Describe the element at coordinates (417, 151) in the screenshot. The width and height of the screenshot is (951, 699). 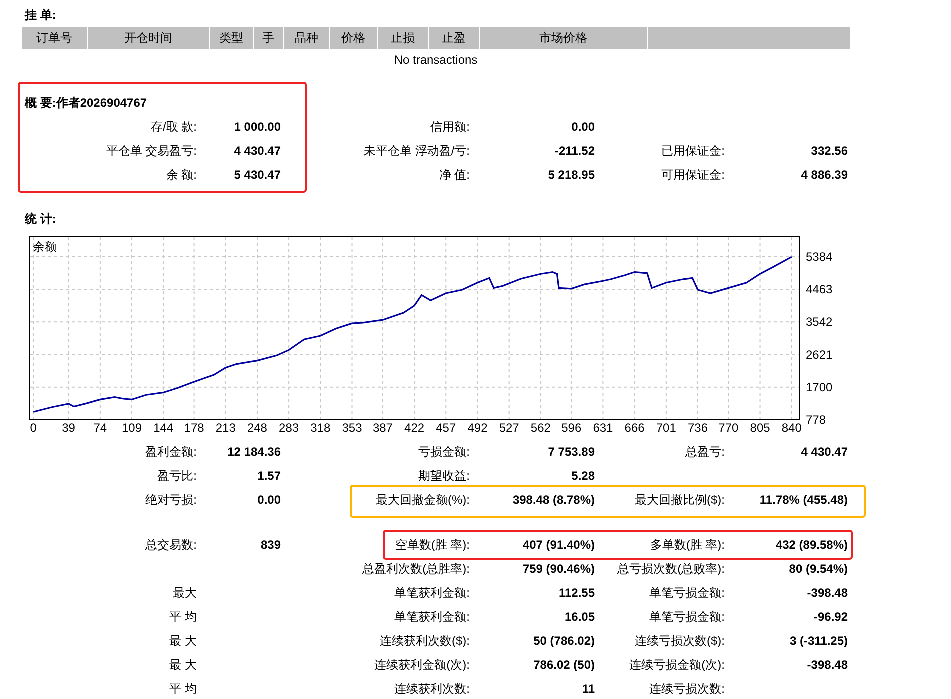
I see `field-label: 未平仓单 浮动盈/亏:` at that location.